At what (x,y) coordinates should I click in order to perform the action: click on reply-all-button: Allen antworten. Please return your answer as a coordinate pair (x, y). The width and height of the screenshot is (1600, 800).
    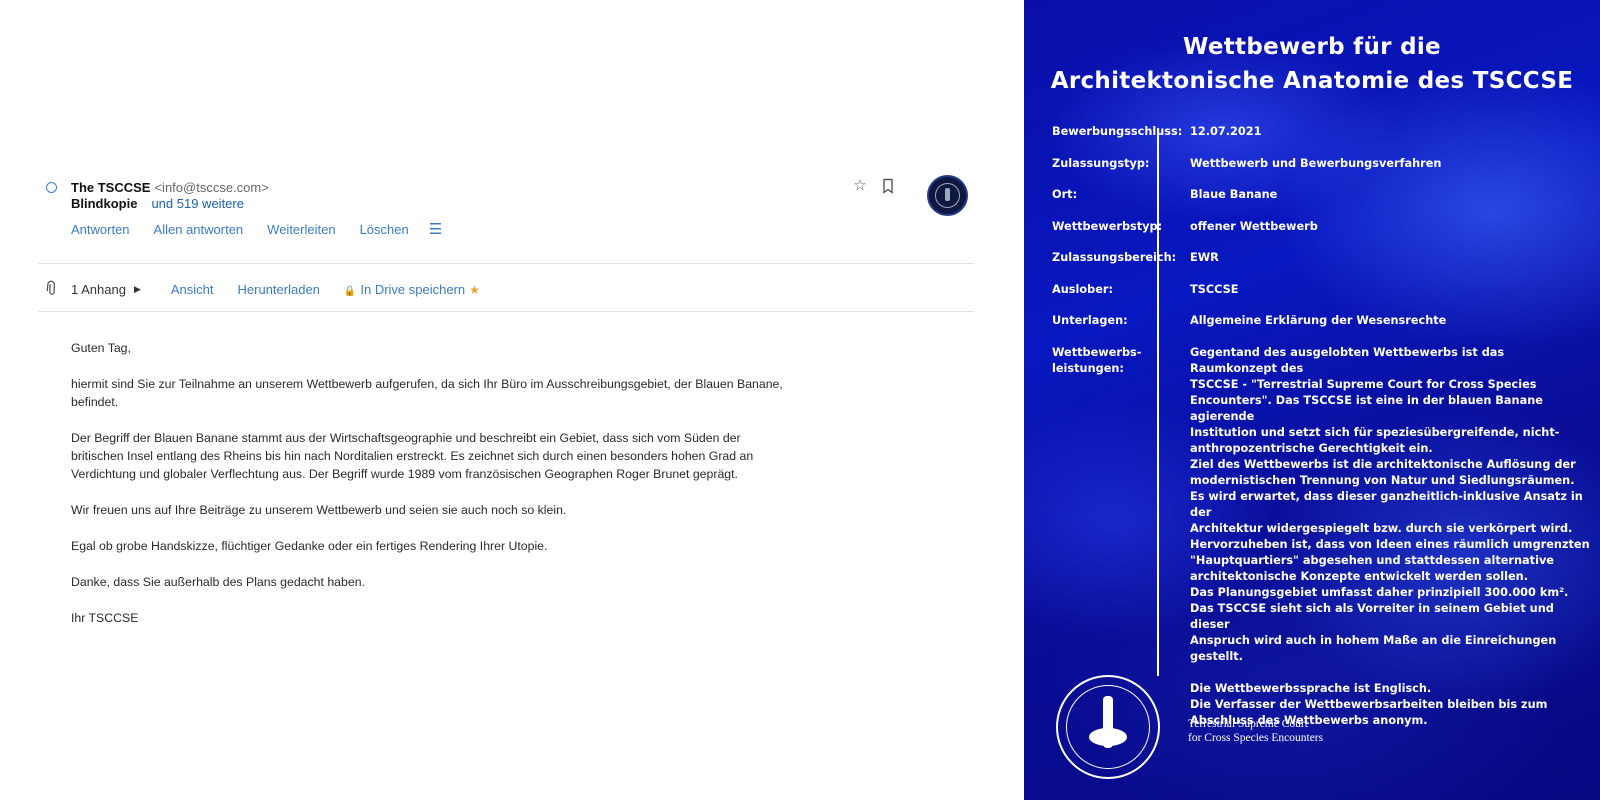
    Looking at the image, I should click on (199, 230).